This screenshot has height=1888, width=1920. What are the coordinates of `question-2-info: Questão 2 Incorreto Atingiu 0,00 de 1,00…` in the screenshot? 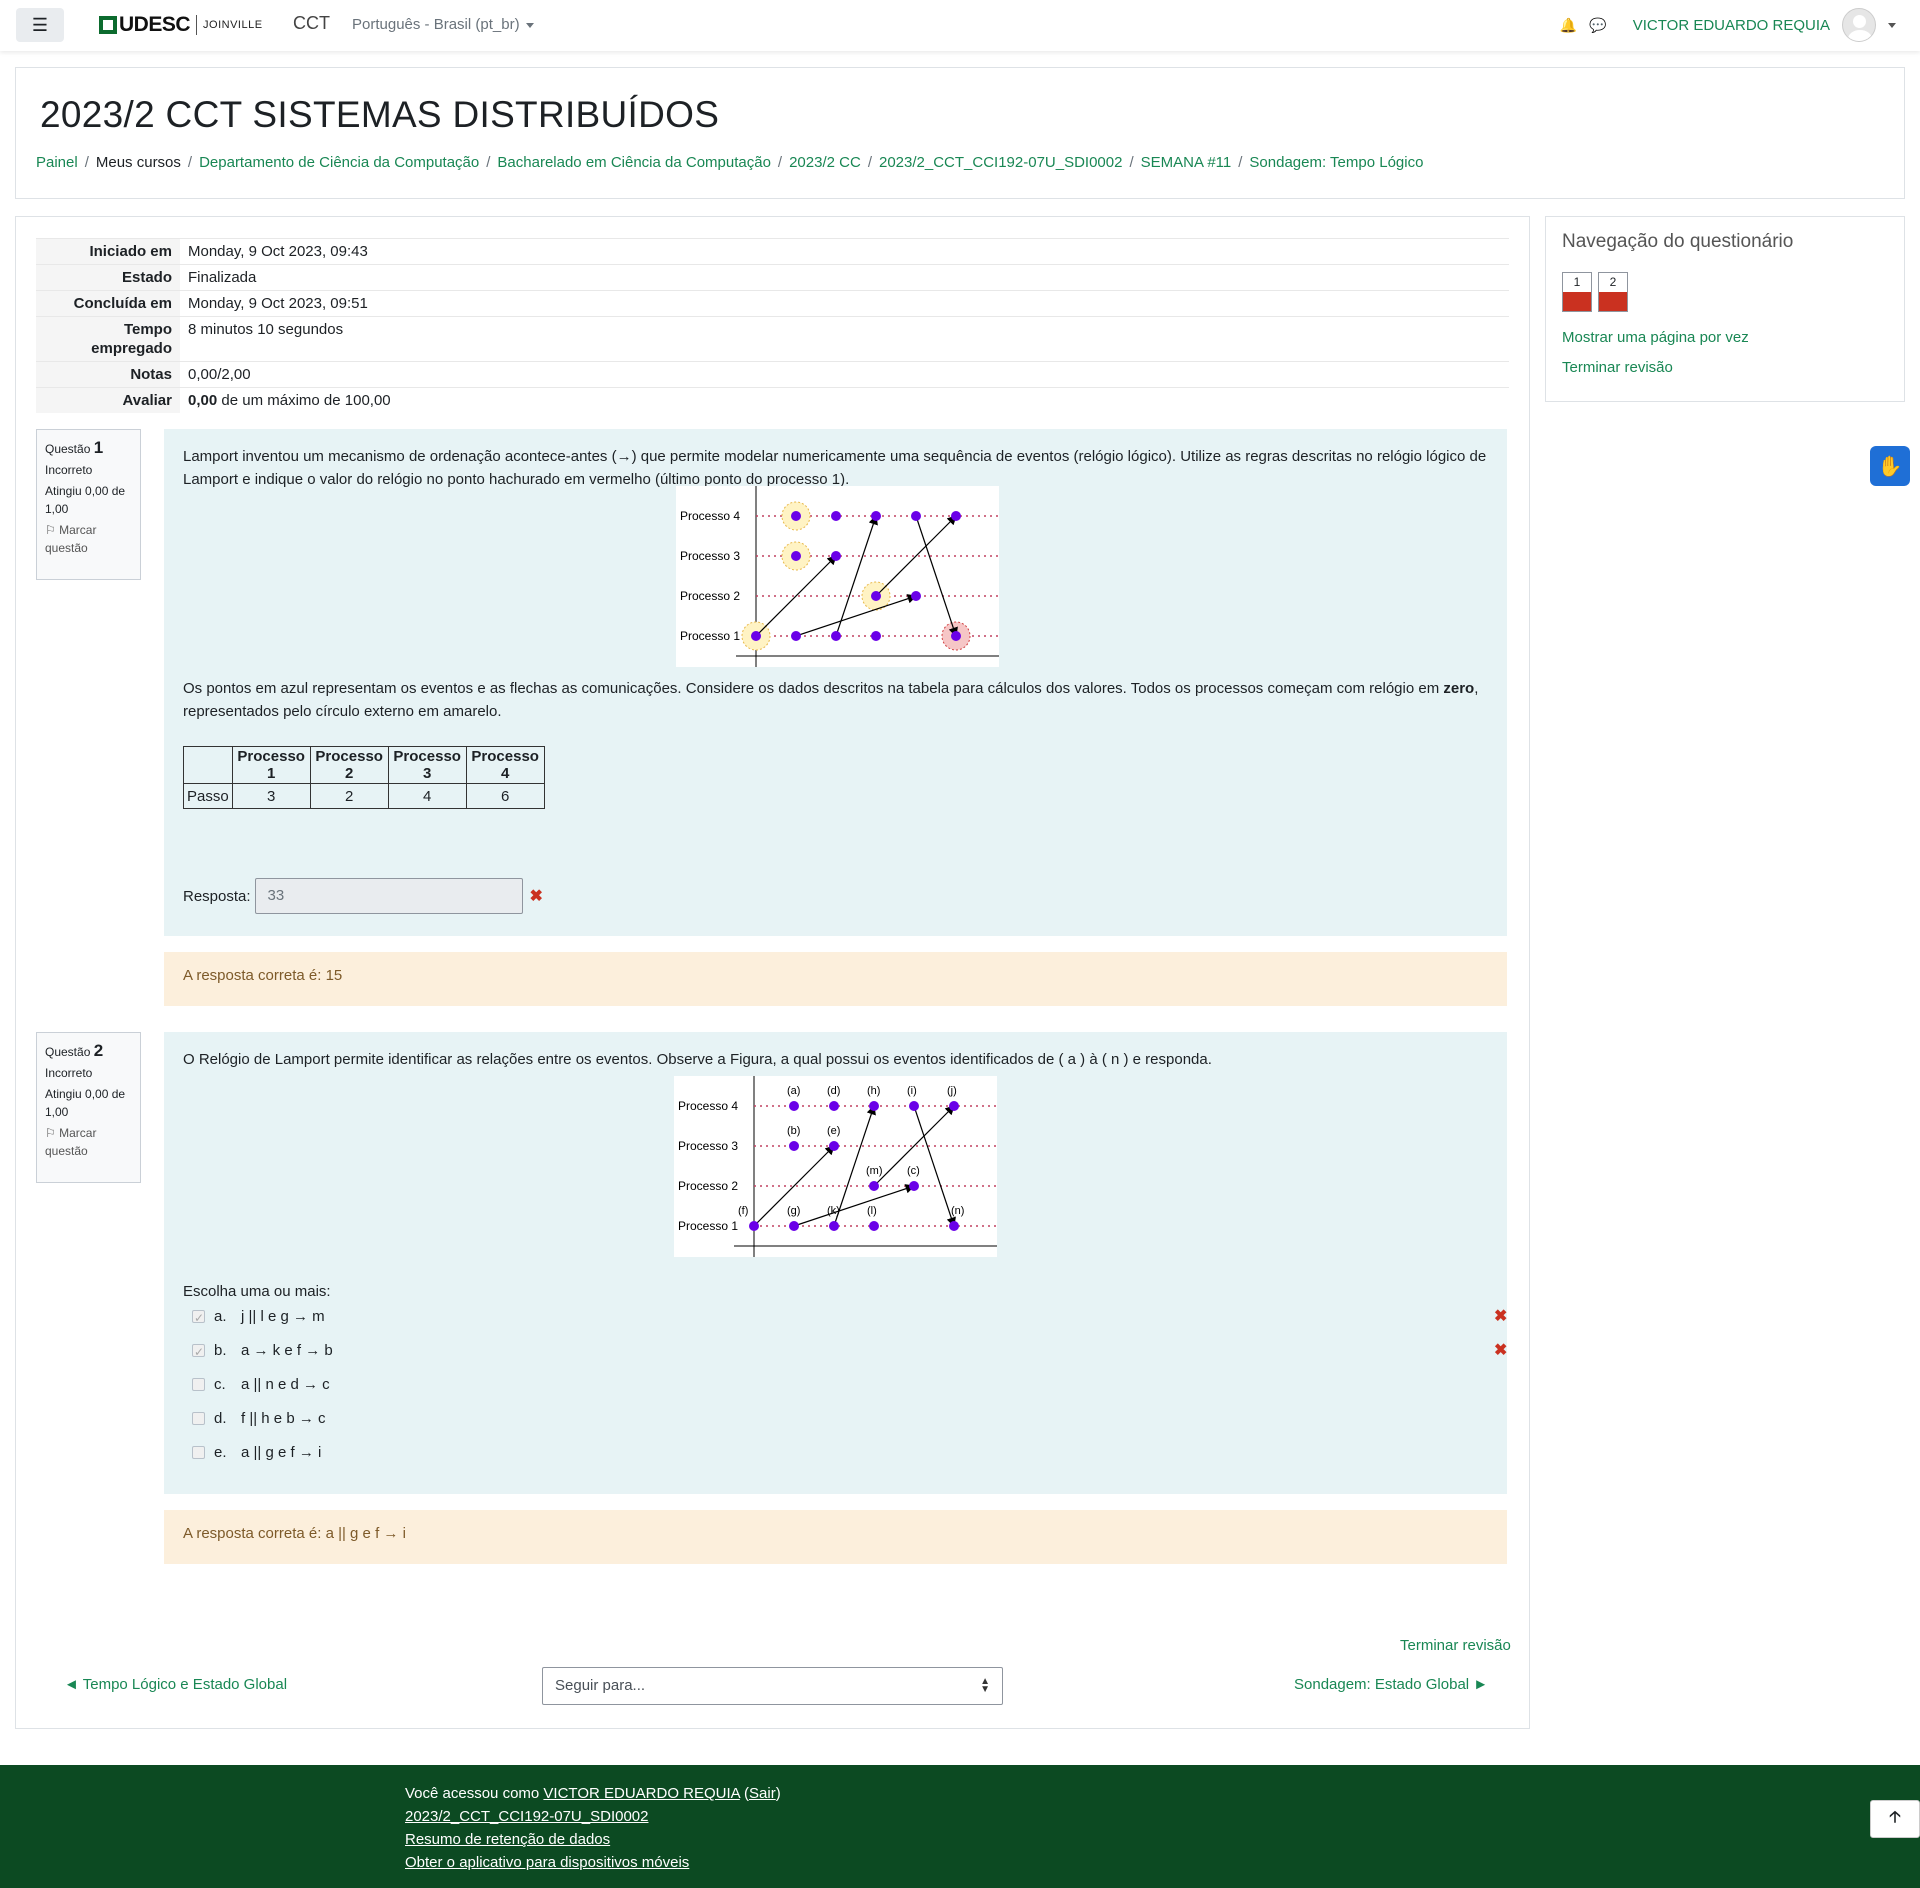 It's located at (88, 1107).